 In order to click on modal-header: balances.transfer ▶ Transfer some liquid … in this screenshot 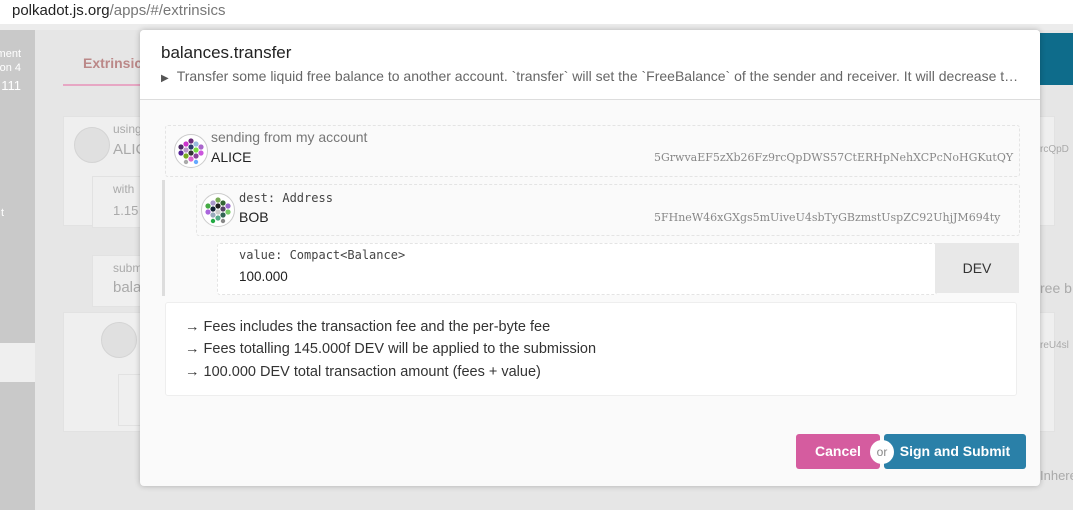, I will do `click(590, 65)`.